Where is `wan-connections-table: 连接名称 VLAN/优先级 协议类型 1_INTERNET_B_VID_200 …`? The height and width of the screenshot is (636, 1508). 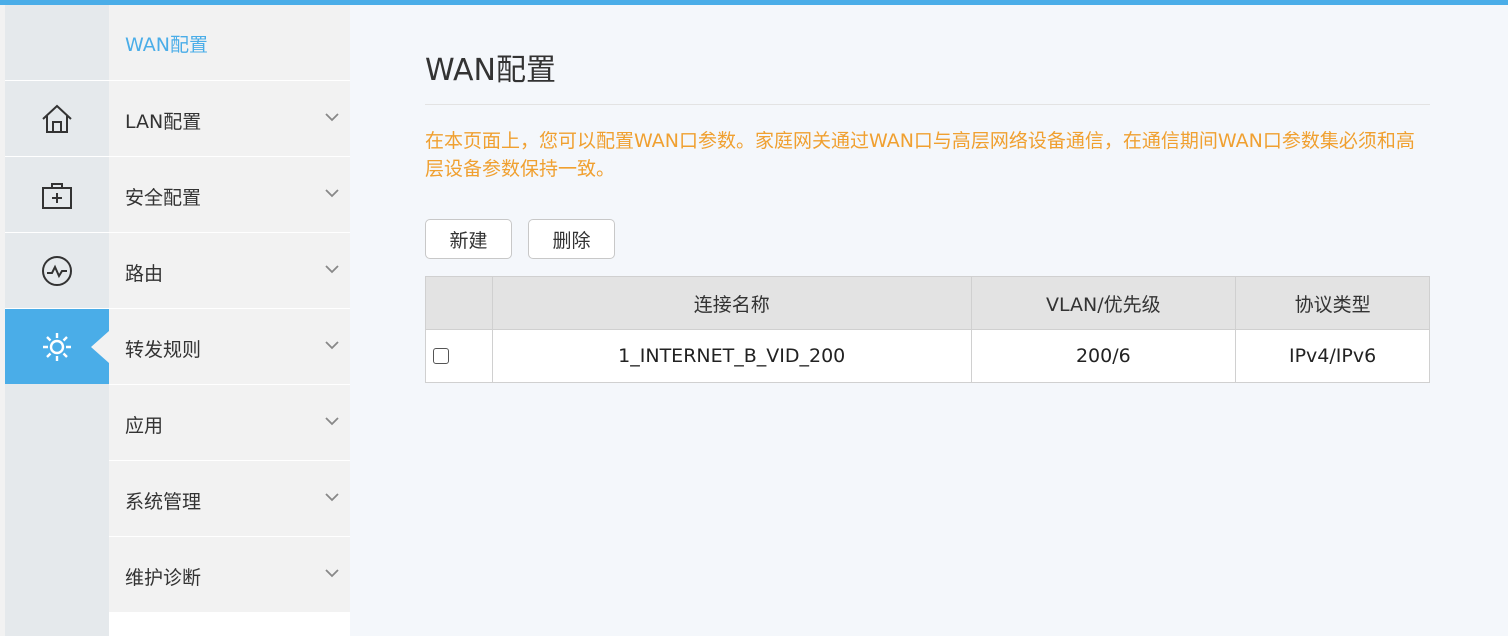 wan-connections-table: 连接名称 VLAN/优先级 协议类型 1_INTERNET_B_VID_200 … is located at coordinates (927, 329).